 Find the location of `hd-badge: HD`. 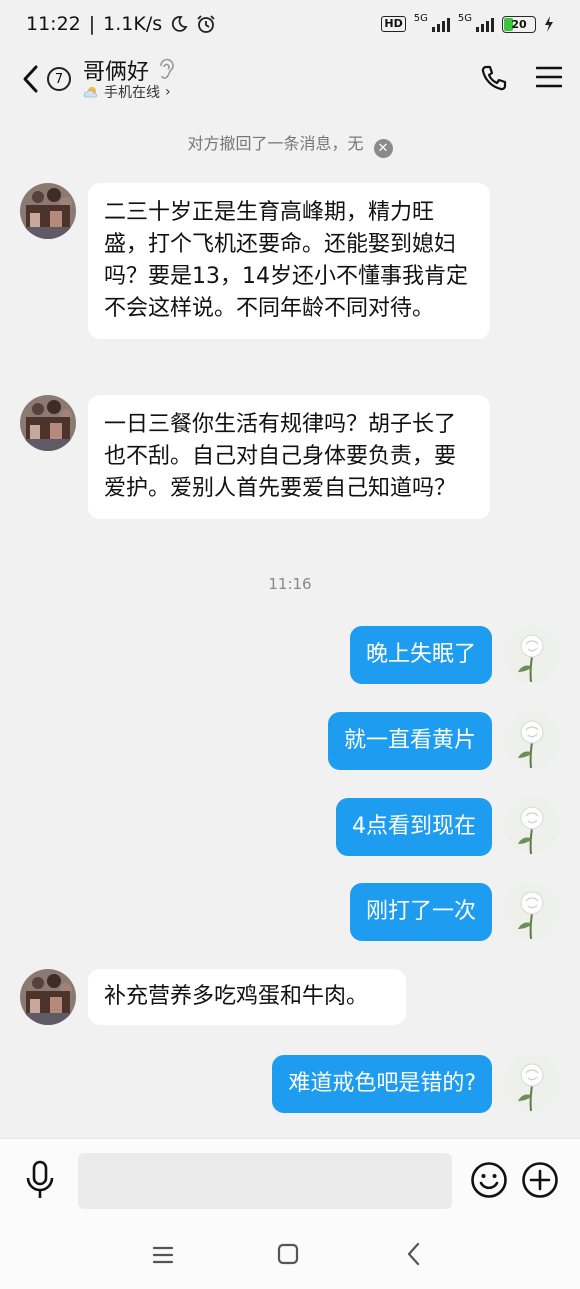

hd-badge: HD is located at coordinates (393, 24).